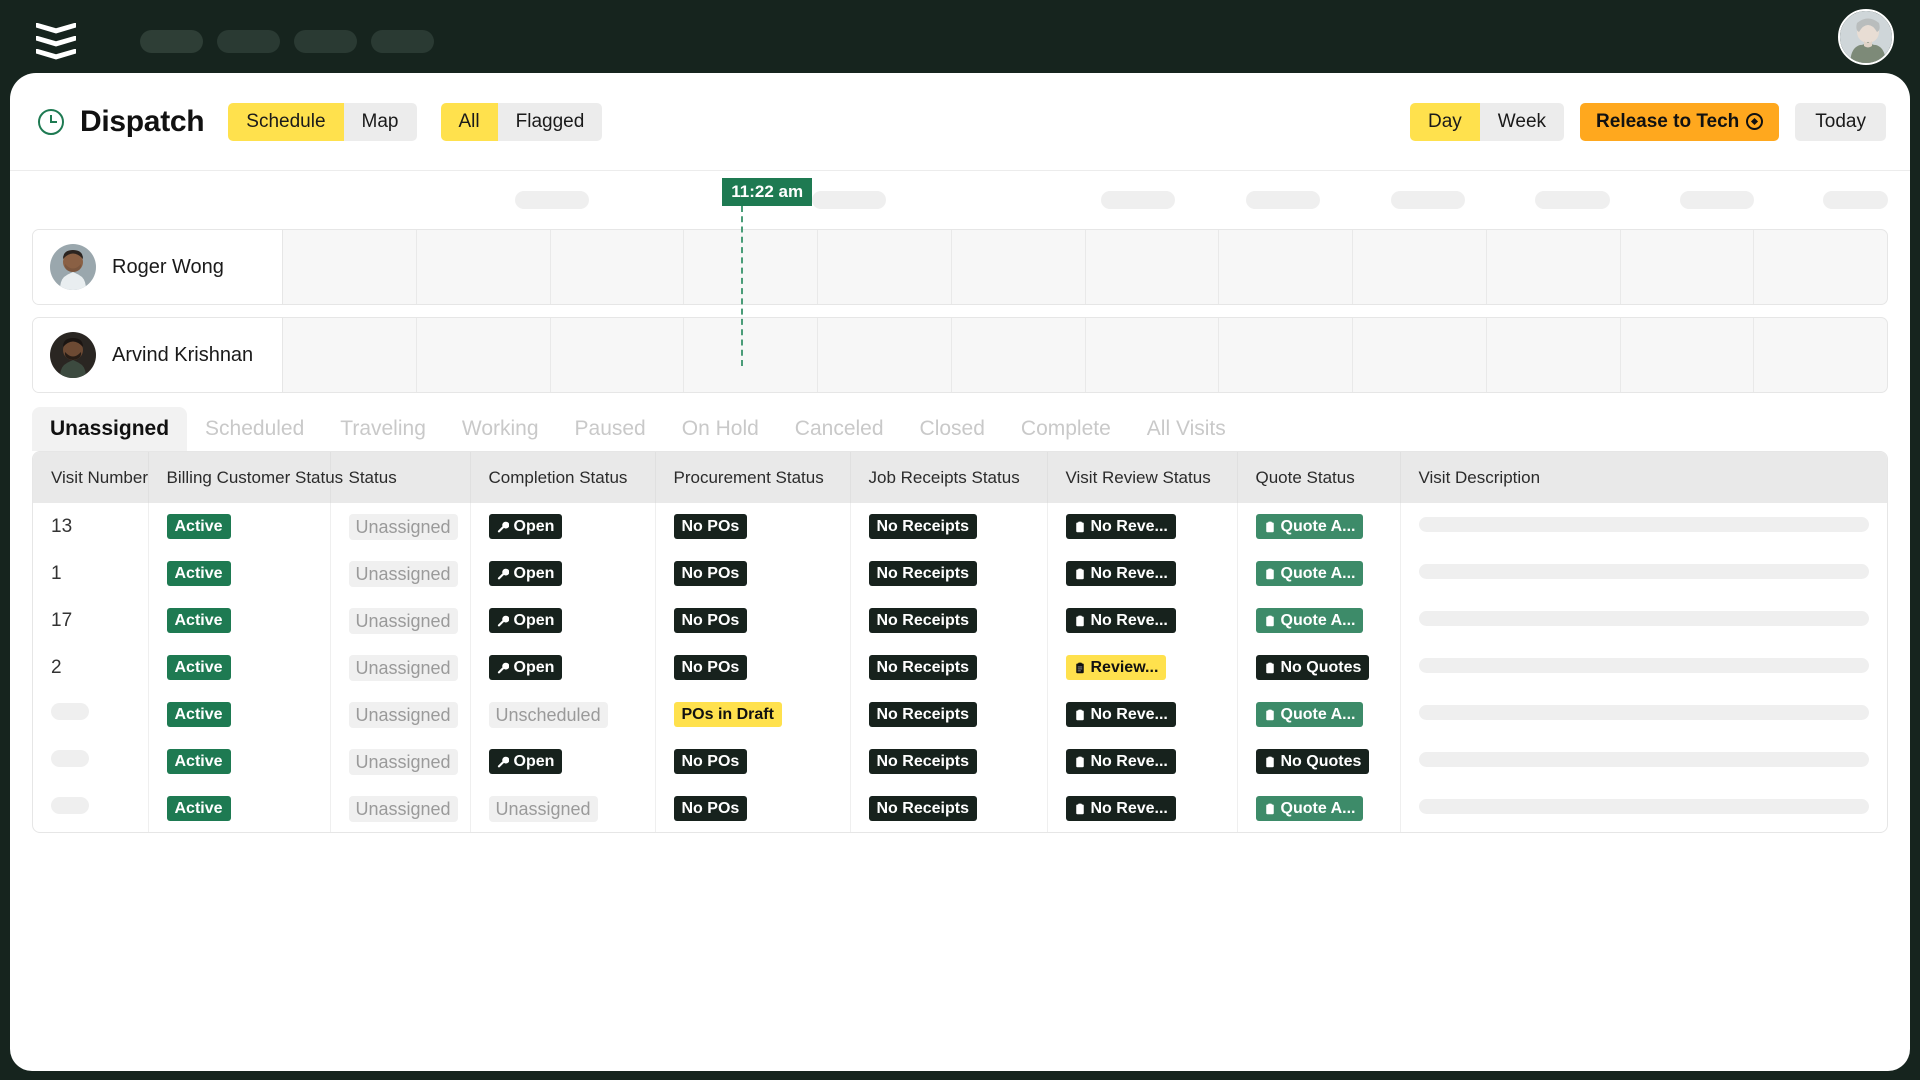  I want to click on column-header-quote-status: Quote Status, so click(1319, 477).